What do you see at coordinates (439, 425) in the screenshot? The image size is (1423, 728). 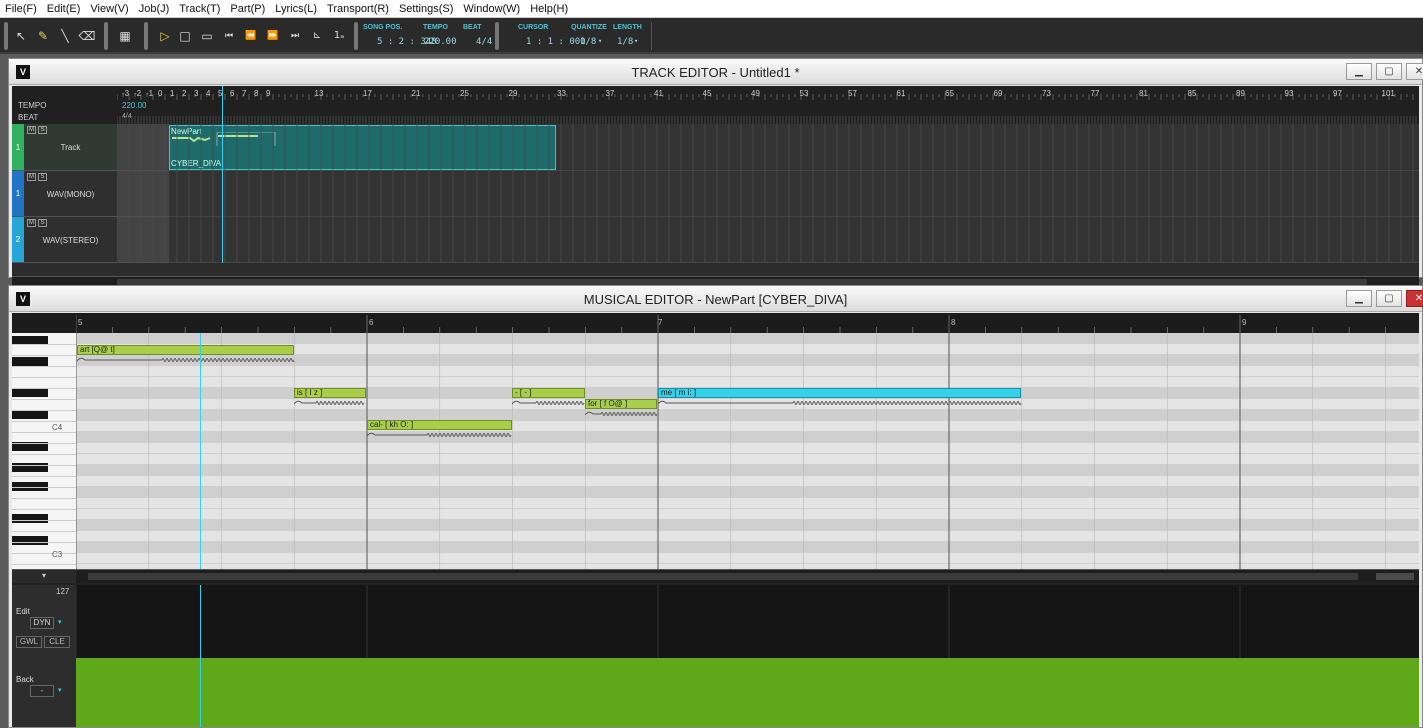 I see `note: cal- [ kh O: ]` at bounding box center [439, 425].